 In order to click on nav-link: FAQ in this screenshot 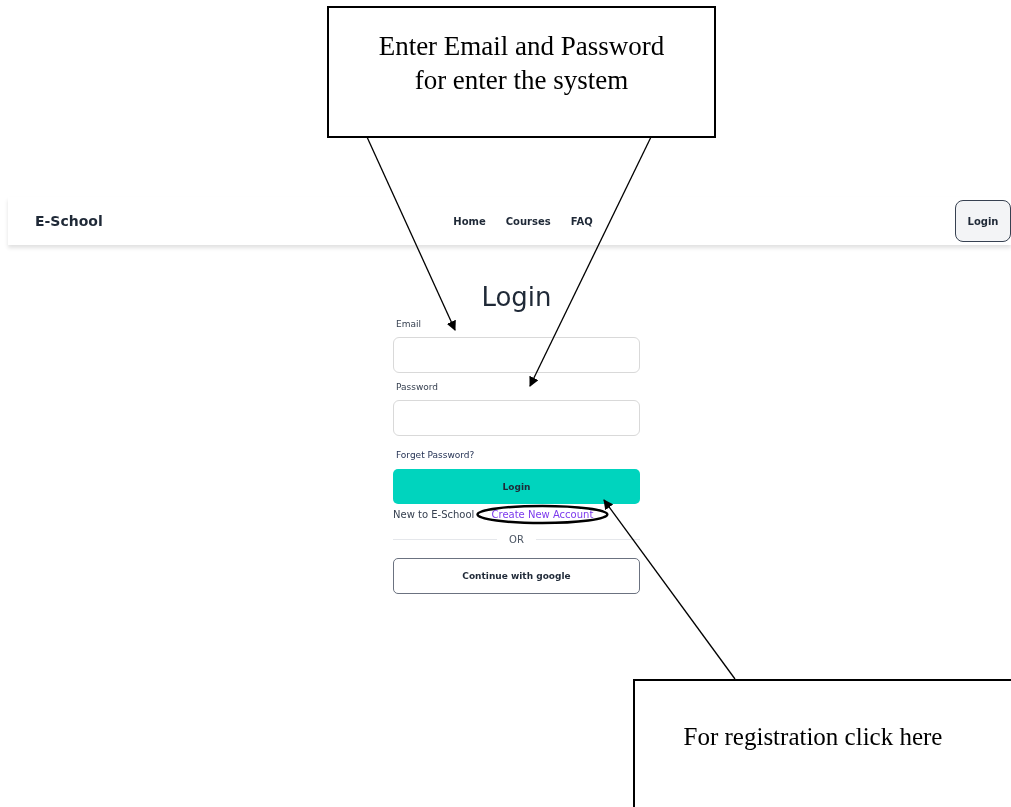, I will do `click(581, 221)`.